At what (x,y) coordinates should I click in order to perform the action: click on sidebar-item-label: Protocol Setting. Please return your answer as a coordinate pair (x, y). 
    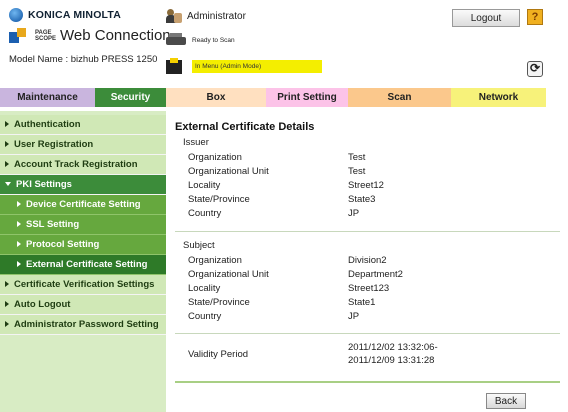
    Looking at the image, I should click on (63, 244).